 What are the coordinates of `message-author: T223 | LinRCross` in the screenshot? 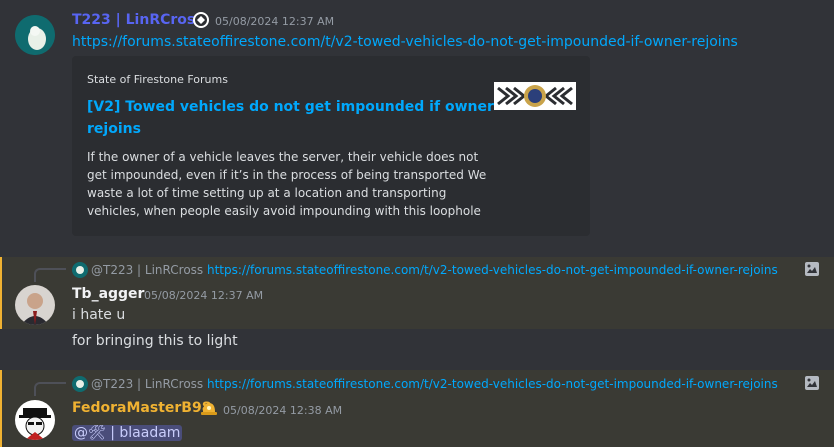 It's located at (138, 20).